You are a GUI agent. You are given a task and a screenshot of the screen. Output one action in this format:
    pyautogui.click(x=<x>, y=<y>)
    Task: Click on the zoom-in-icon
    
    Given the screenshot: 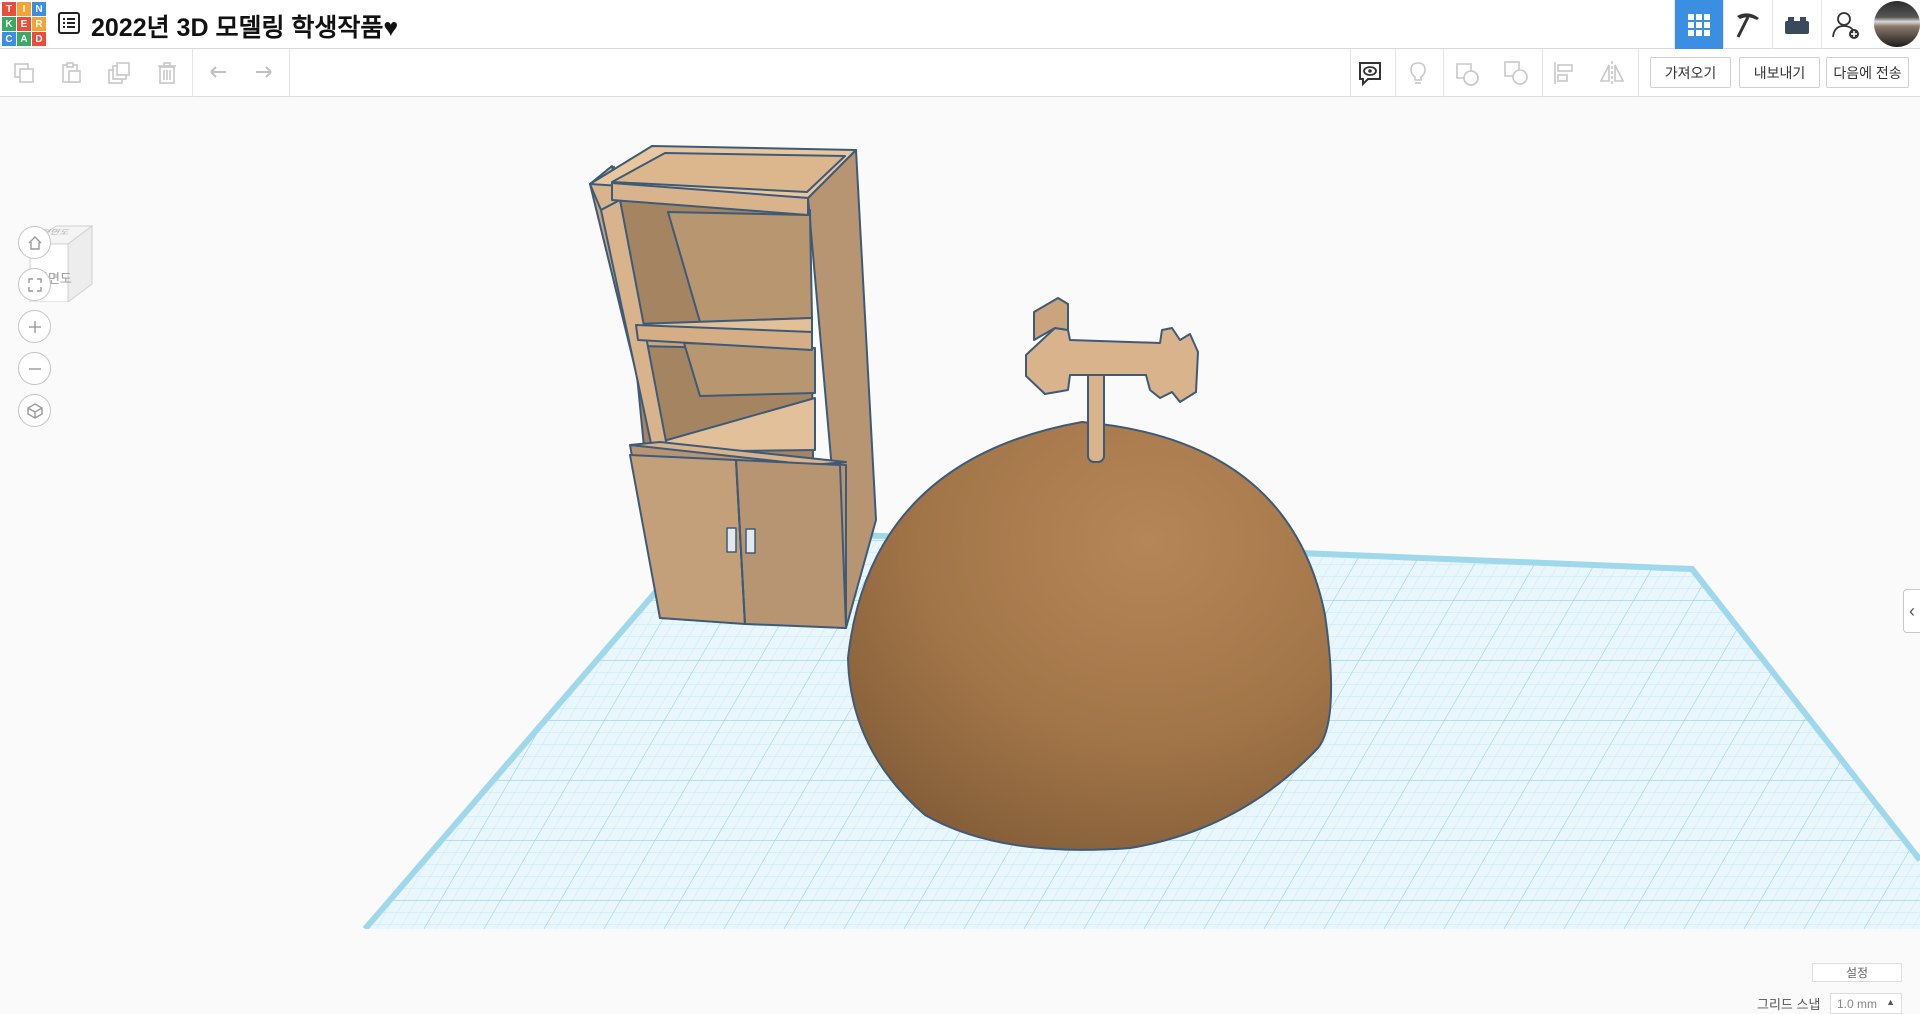 What is the action you would take?
    pyautogui.click(x=34, y=326)
    